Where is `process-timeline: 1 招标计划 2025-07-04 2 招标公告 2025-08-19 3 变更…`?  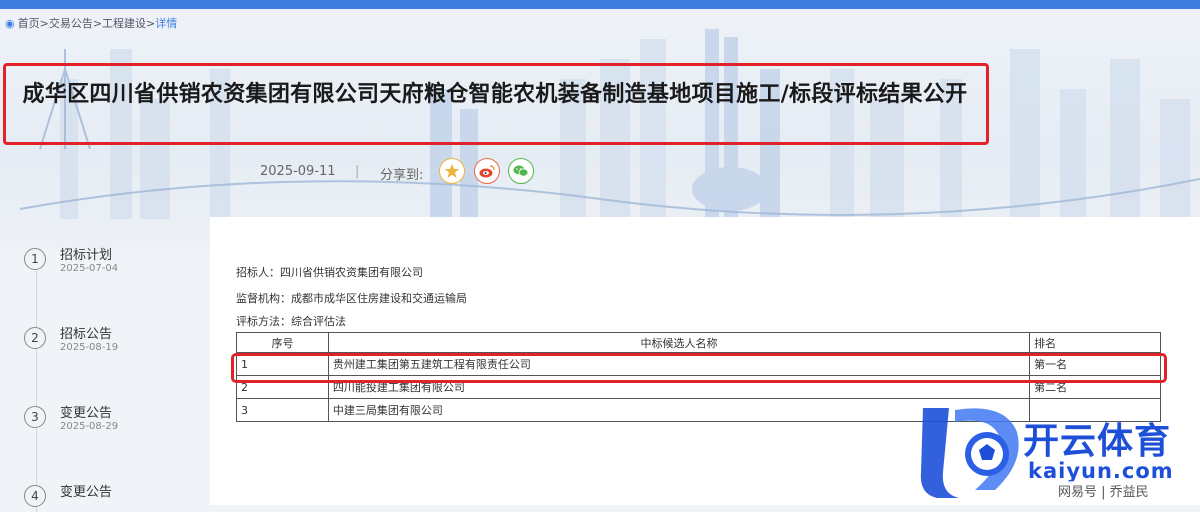 process-timeline: 1 招标计划 2025-07-04 2 招标公告 2025-08-19 3 变更… is located at coordinates (102, 376).